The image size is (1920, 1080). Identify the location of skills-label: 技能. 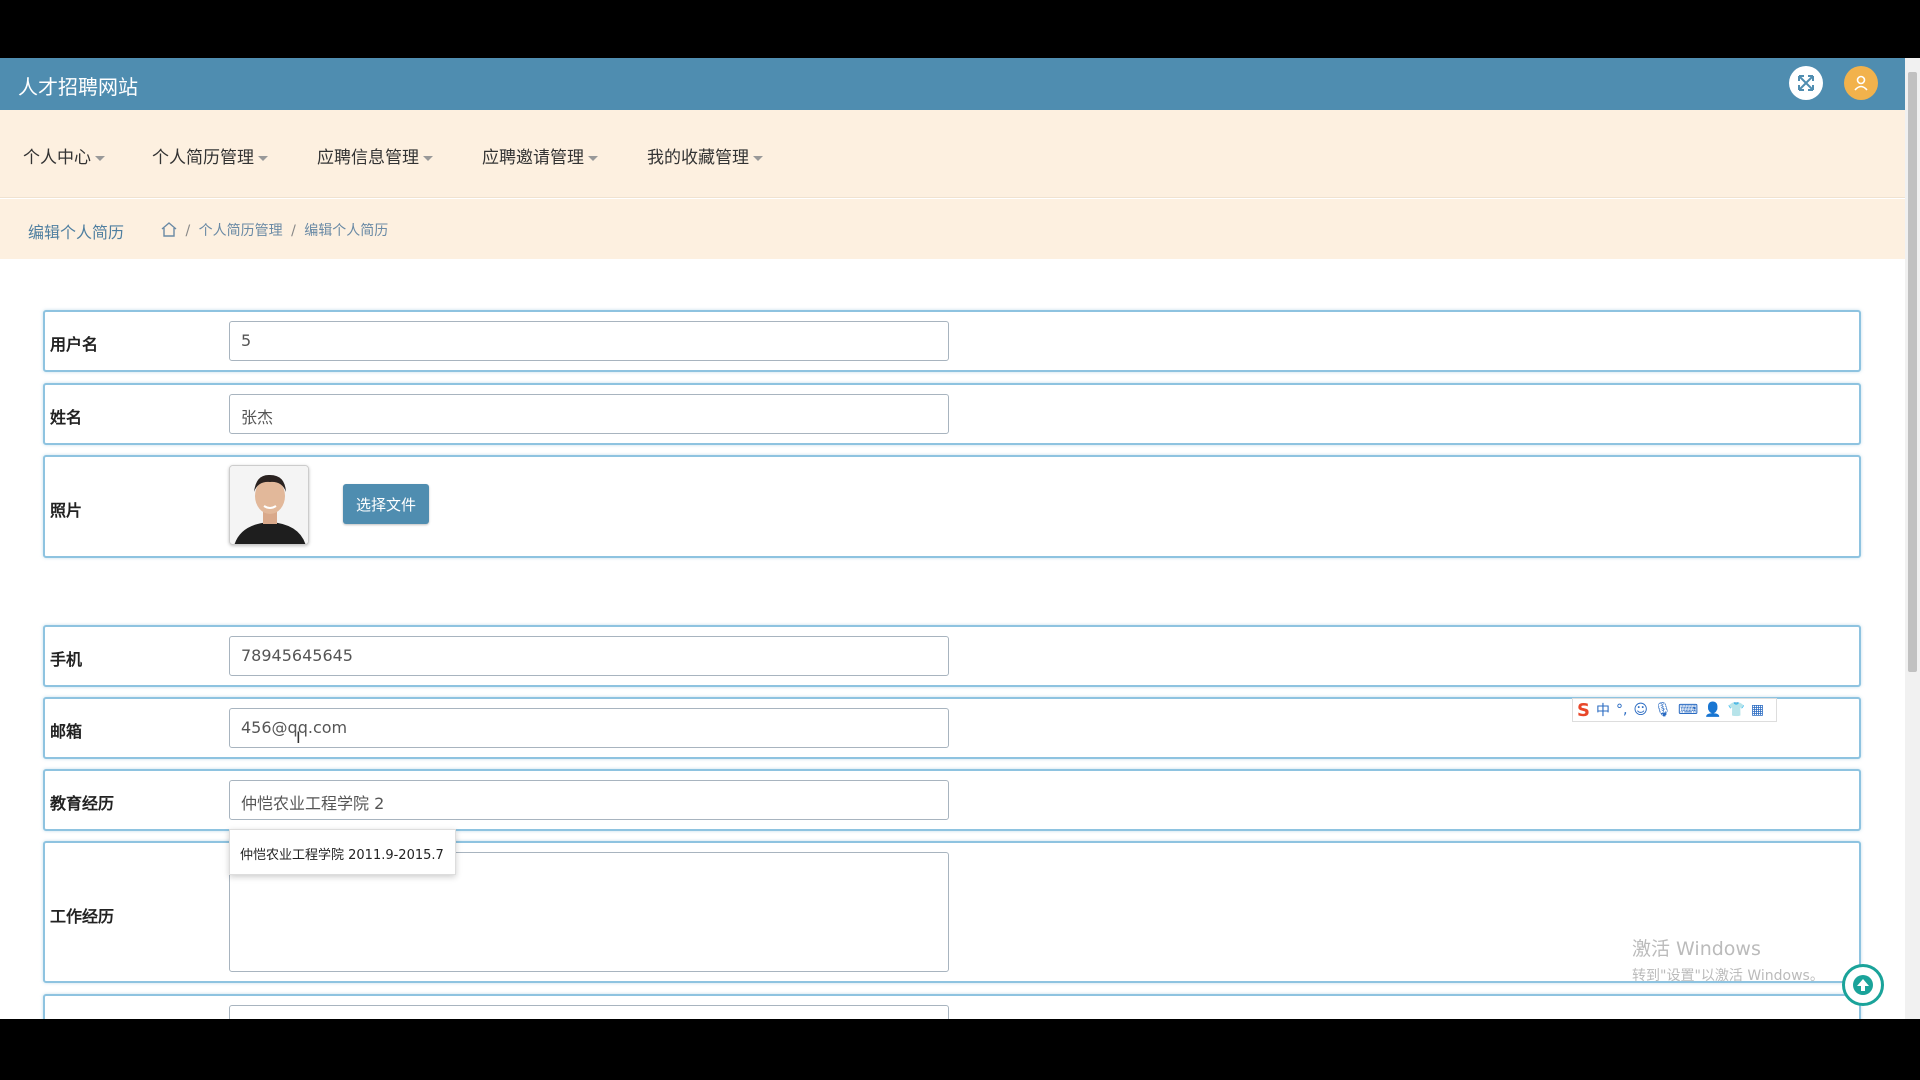
(66, 1017).